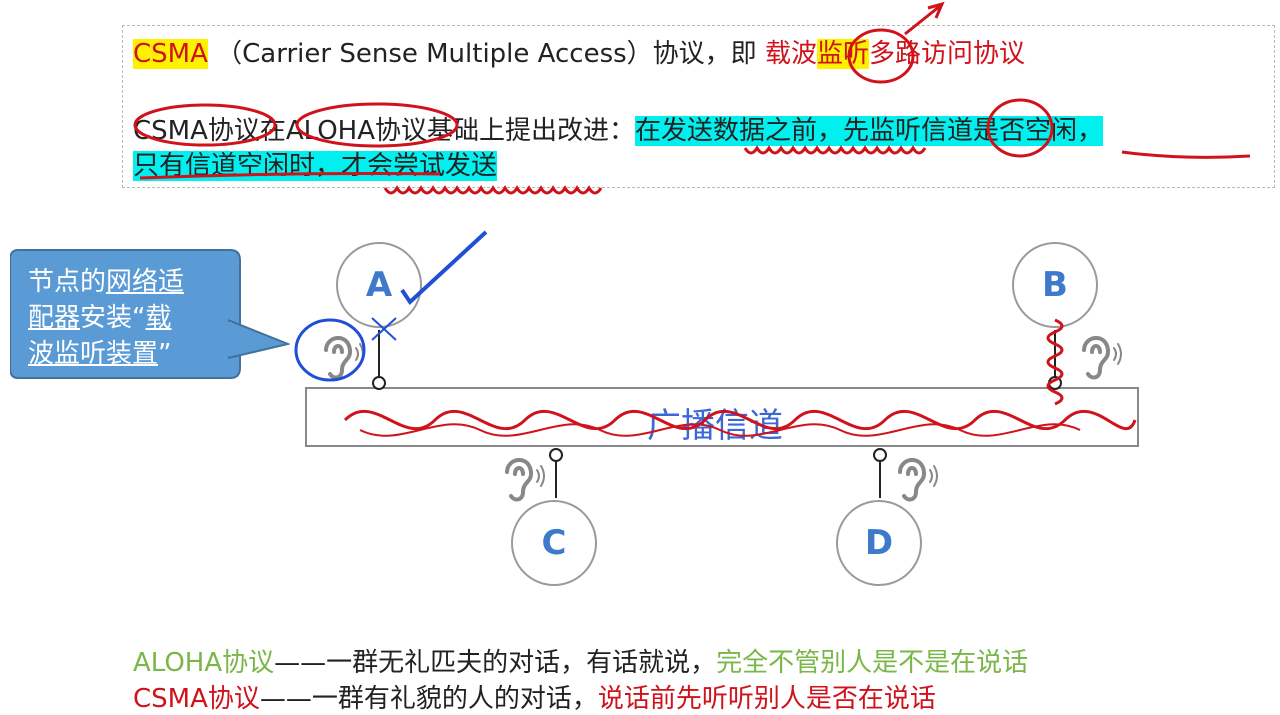 The width and height of the screenshot is (1280, 715). What do you see at coordinates (486, 54) in the screenshot?
I see `csma-full-name: （Carrier Sense Multiple Access）协议，即` at bounding box center [486, 54].